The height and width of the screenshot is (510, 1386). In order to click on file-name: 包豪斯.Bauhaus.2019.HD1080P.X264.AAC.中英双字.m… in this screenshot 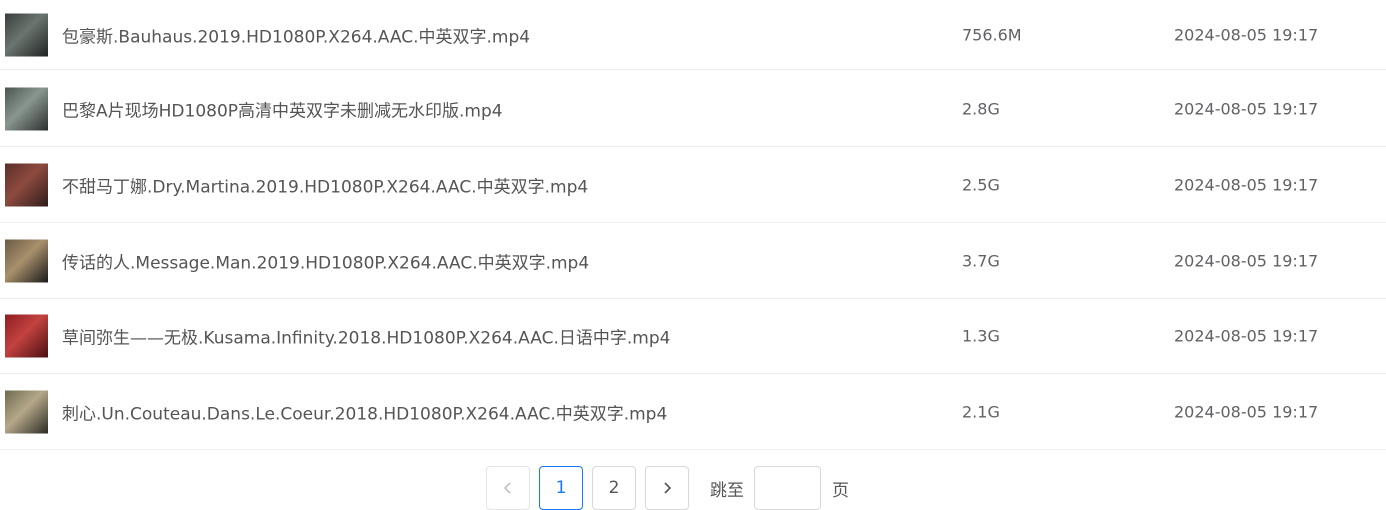, I will do `click(296, 34)`.